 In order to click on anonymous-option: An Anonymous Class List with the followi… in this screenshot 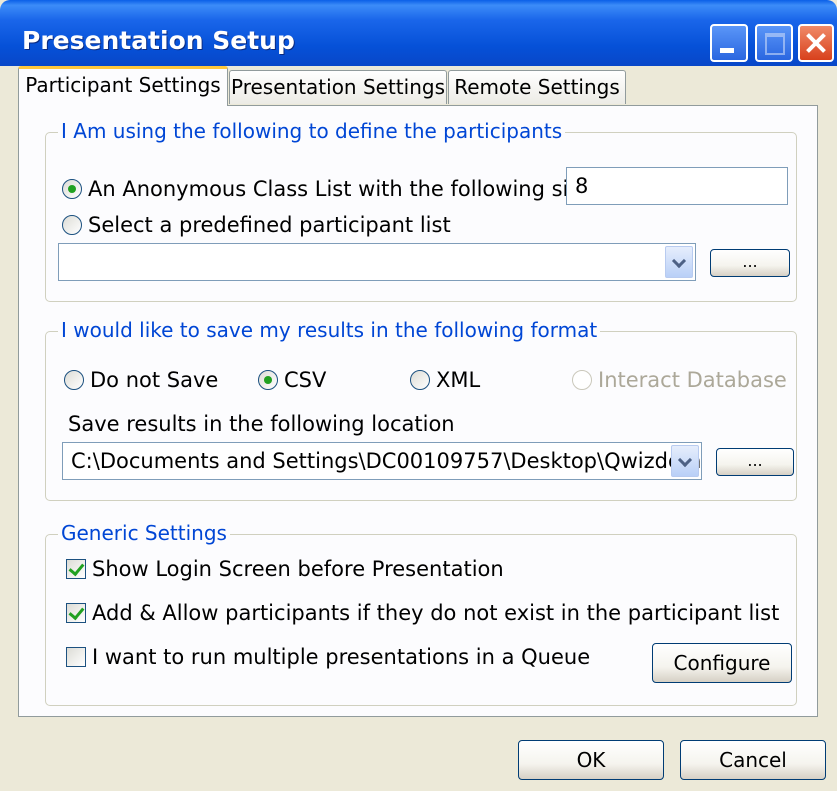, I will do `click(330, 189)`.